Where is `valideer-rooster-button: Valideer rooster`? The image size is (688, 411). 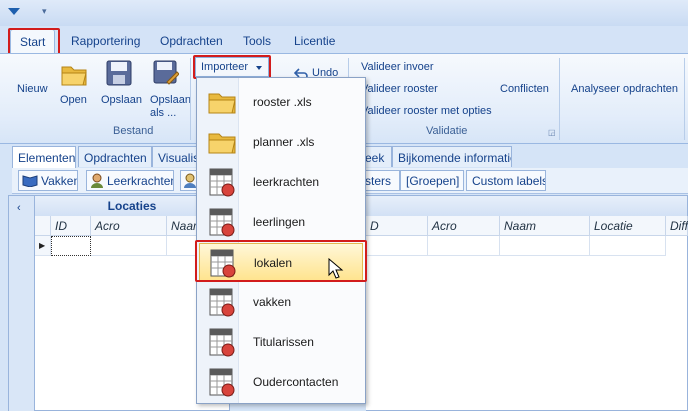
valideer-rooster-button: Valideer rooster is located at coordinates (399, 89).